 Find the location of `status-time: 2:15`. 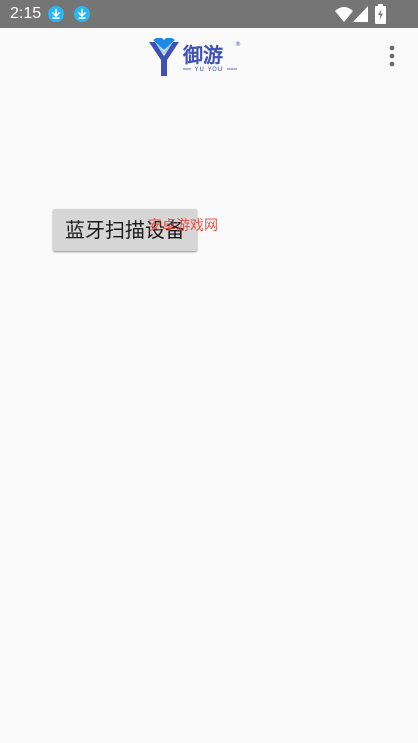

status-time: 2:15 is located at coordinates (26, 13).